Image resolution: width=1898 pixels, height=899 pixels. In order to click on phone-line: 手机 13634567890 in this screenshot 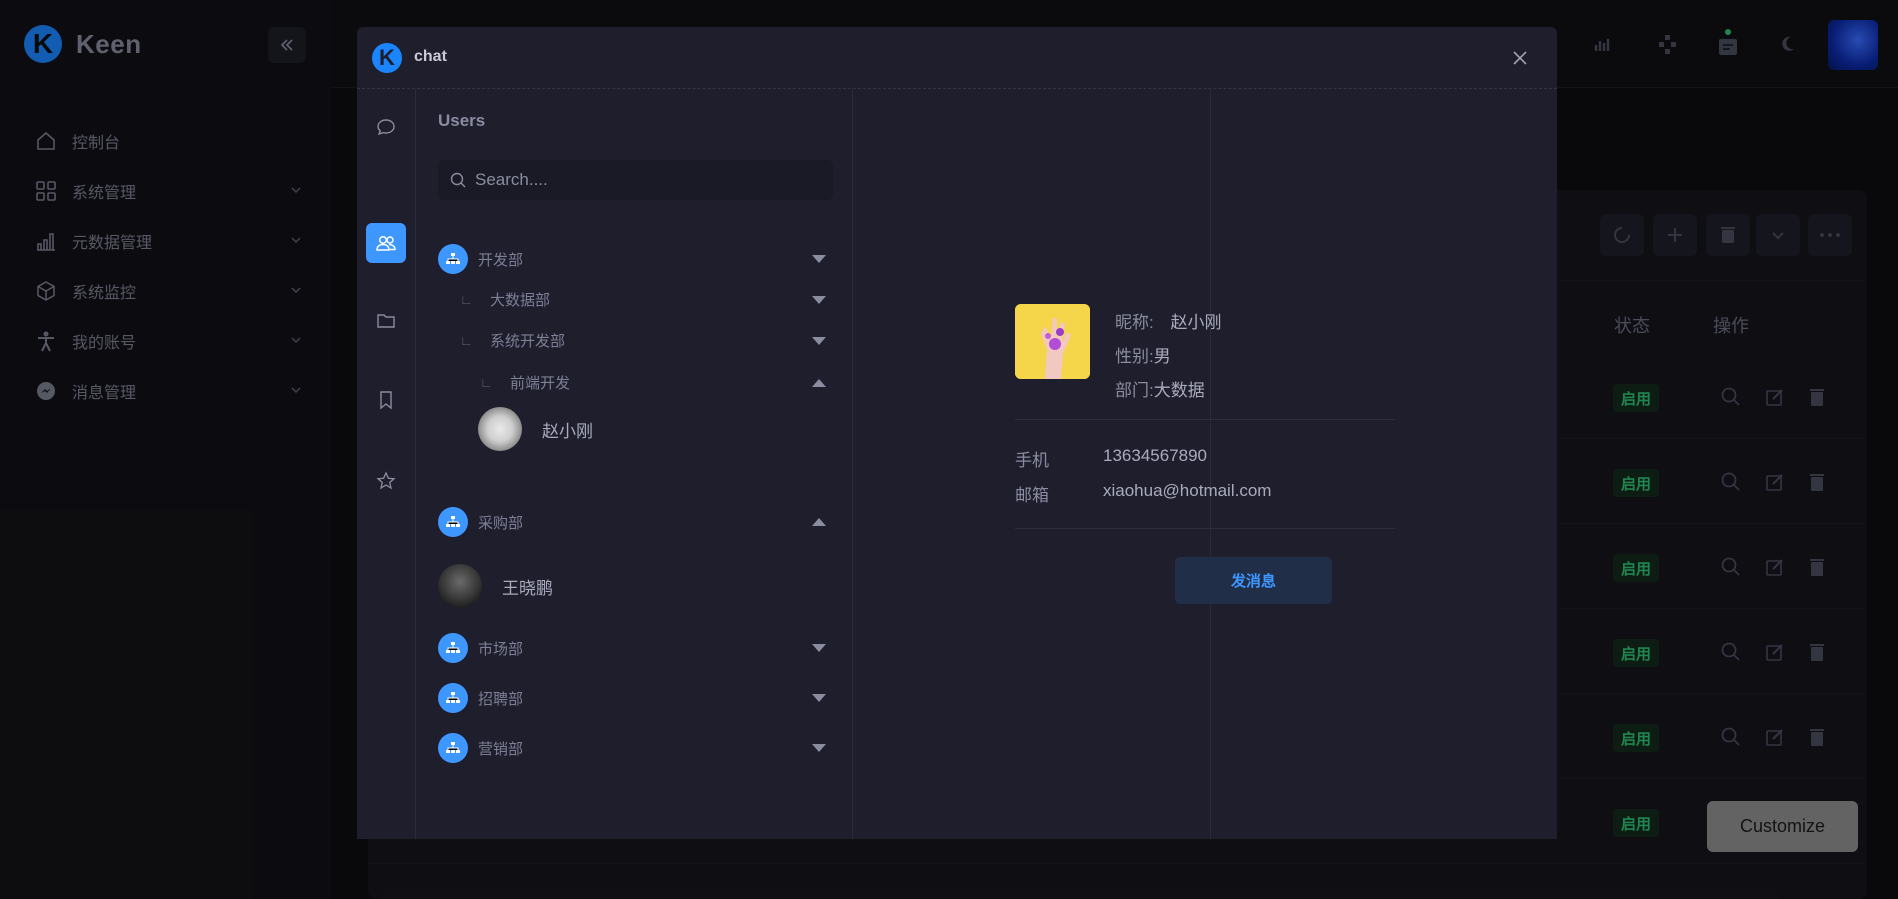, I will do `click(1111, 458)`.